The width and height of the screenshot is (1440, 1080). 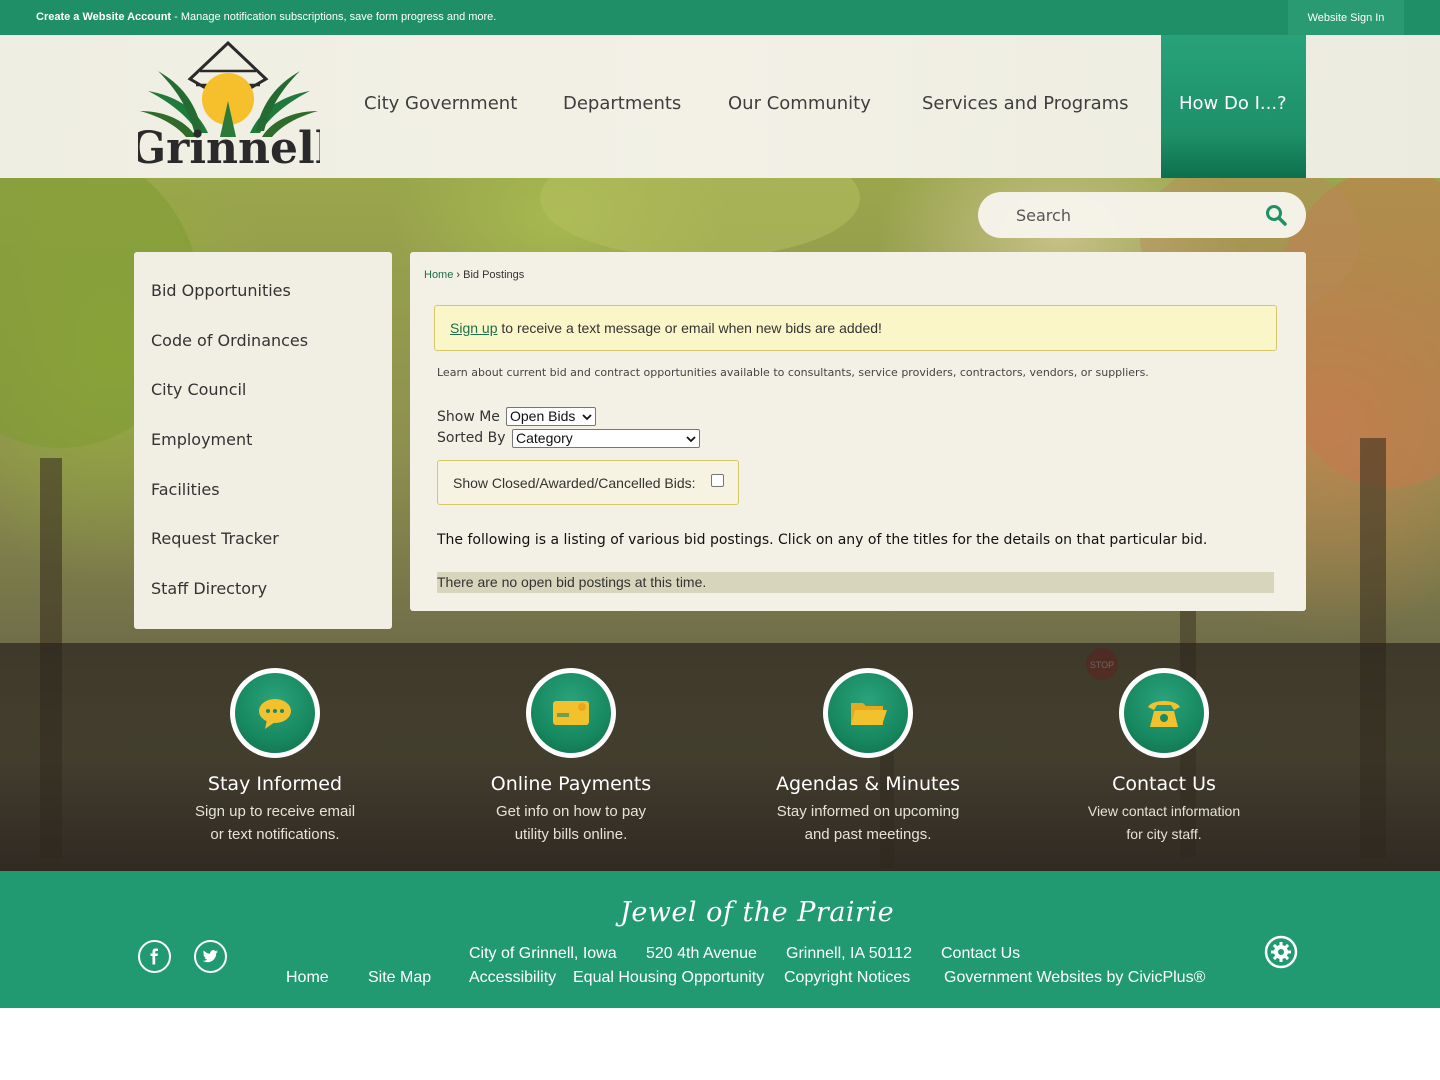 I want to click on nav-city-government: City Government, so click(x=440, y=103).